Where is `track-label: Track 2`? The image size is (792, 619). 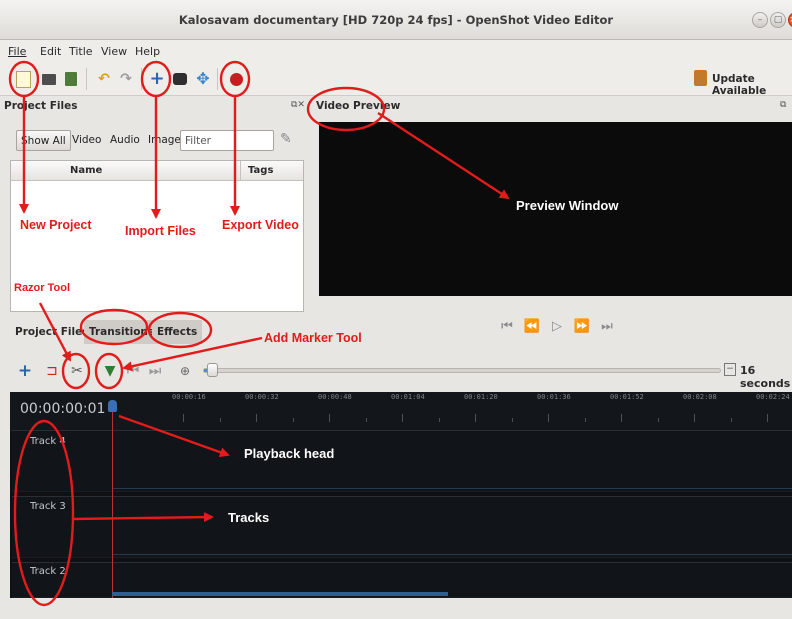 track-label: Track 2 is located at coordinates (48, 571).